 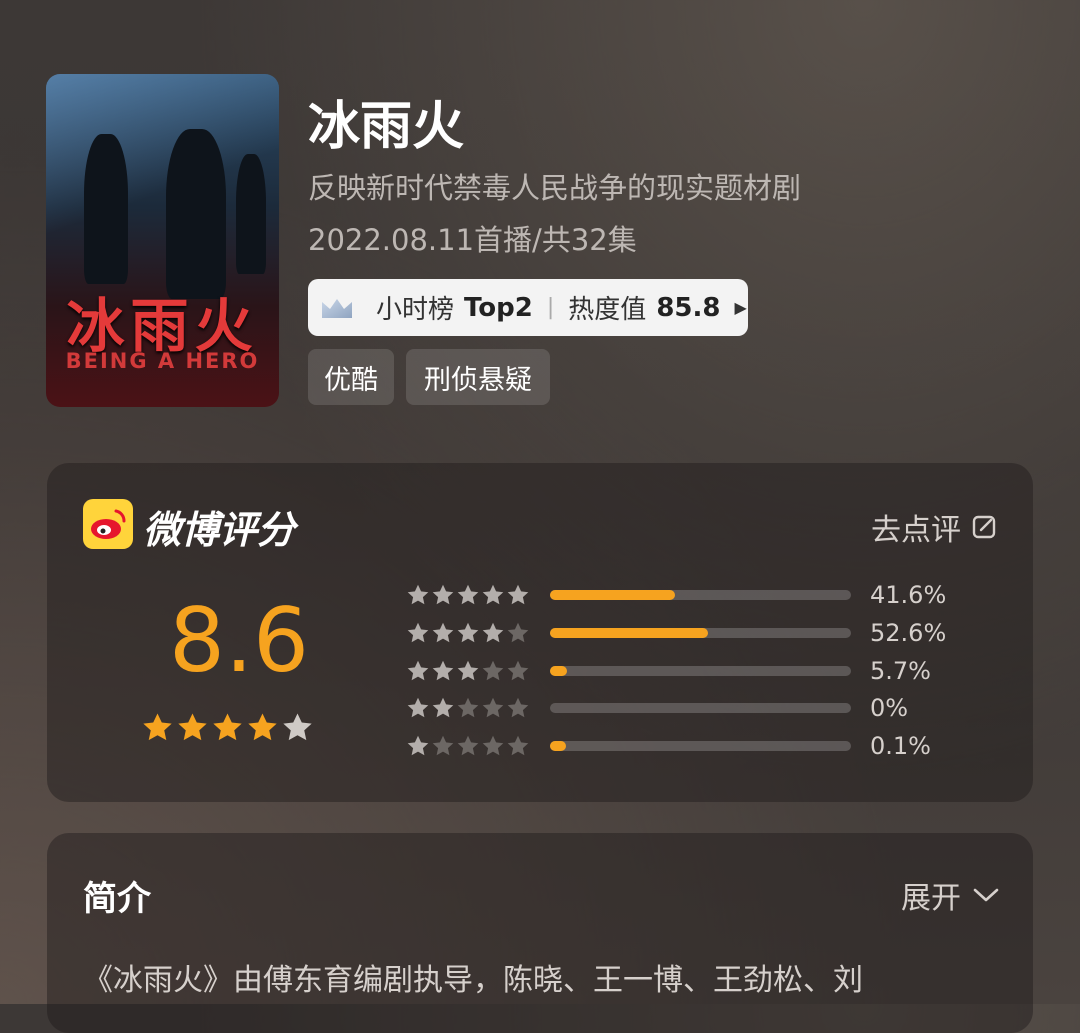 What do you see at coordinates (900, 671) in the screenshot?
I see `rating-percent: 5.7%` at bounding box center [900, 671].